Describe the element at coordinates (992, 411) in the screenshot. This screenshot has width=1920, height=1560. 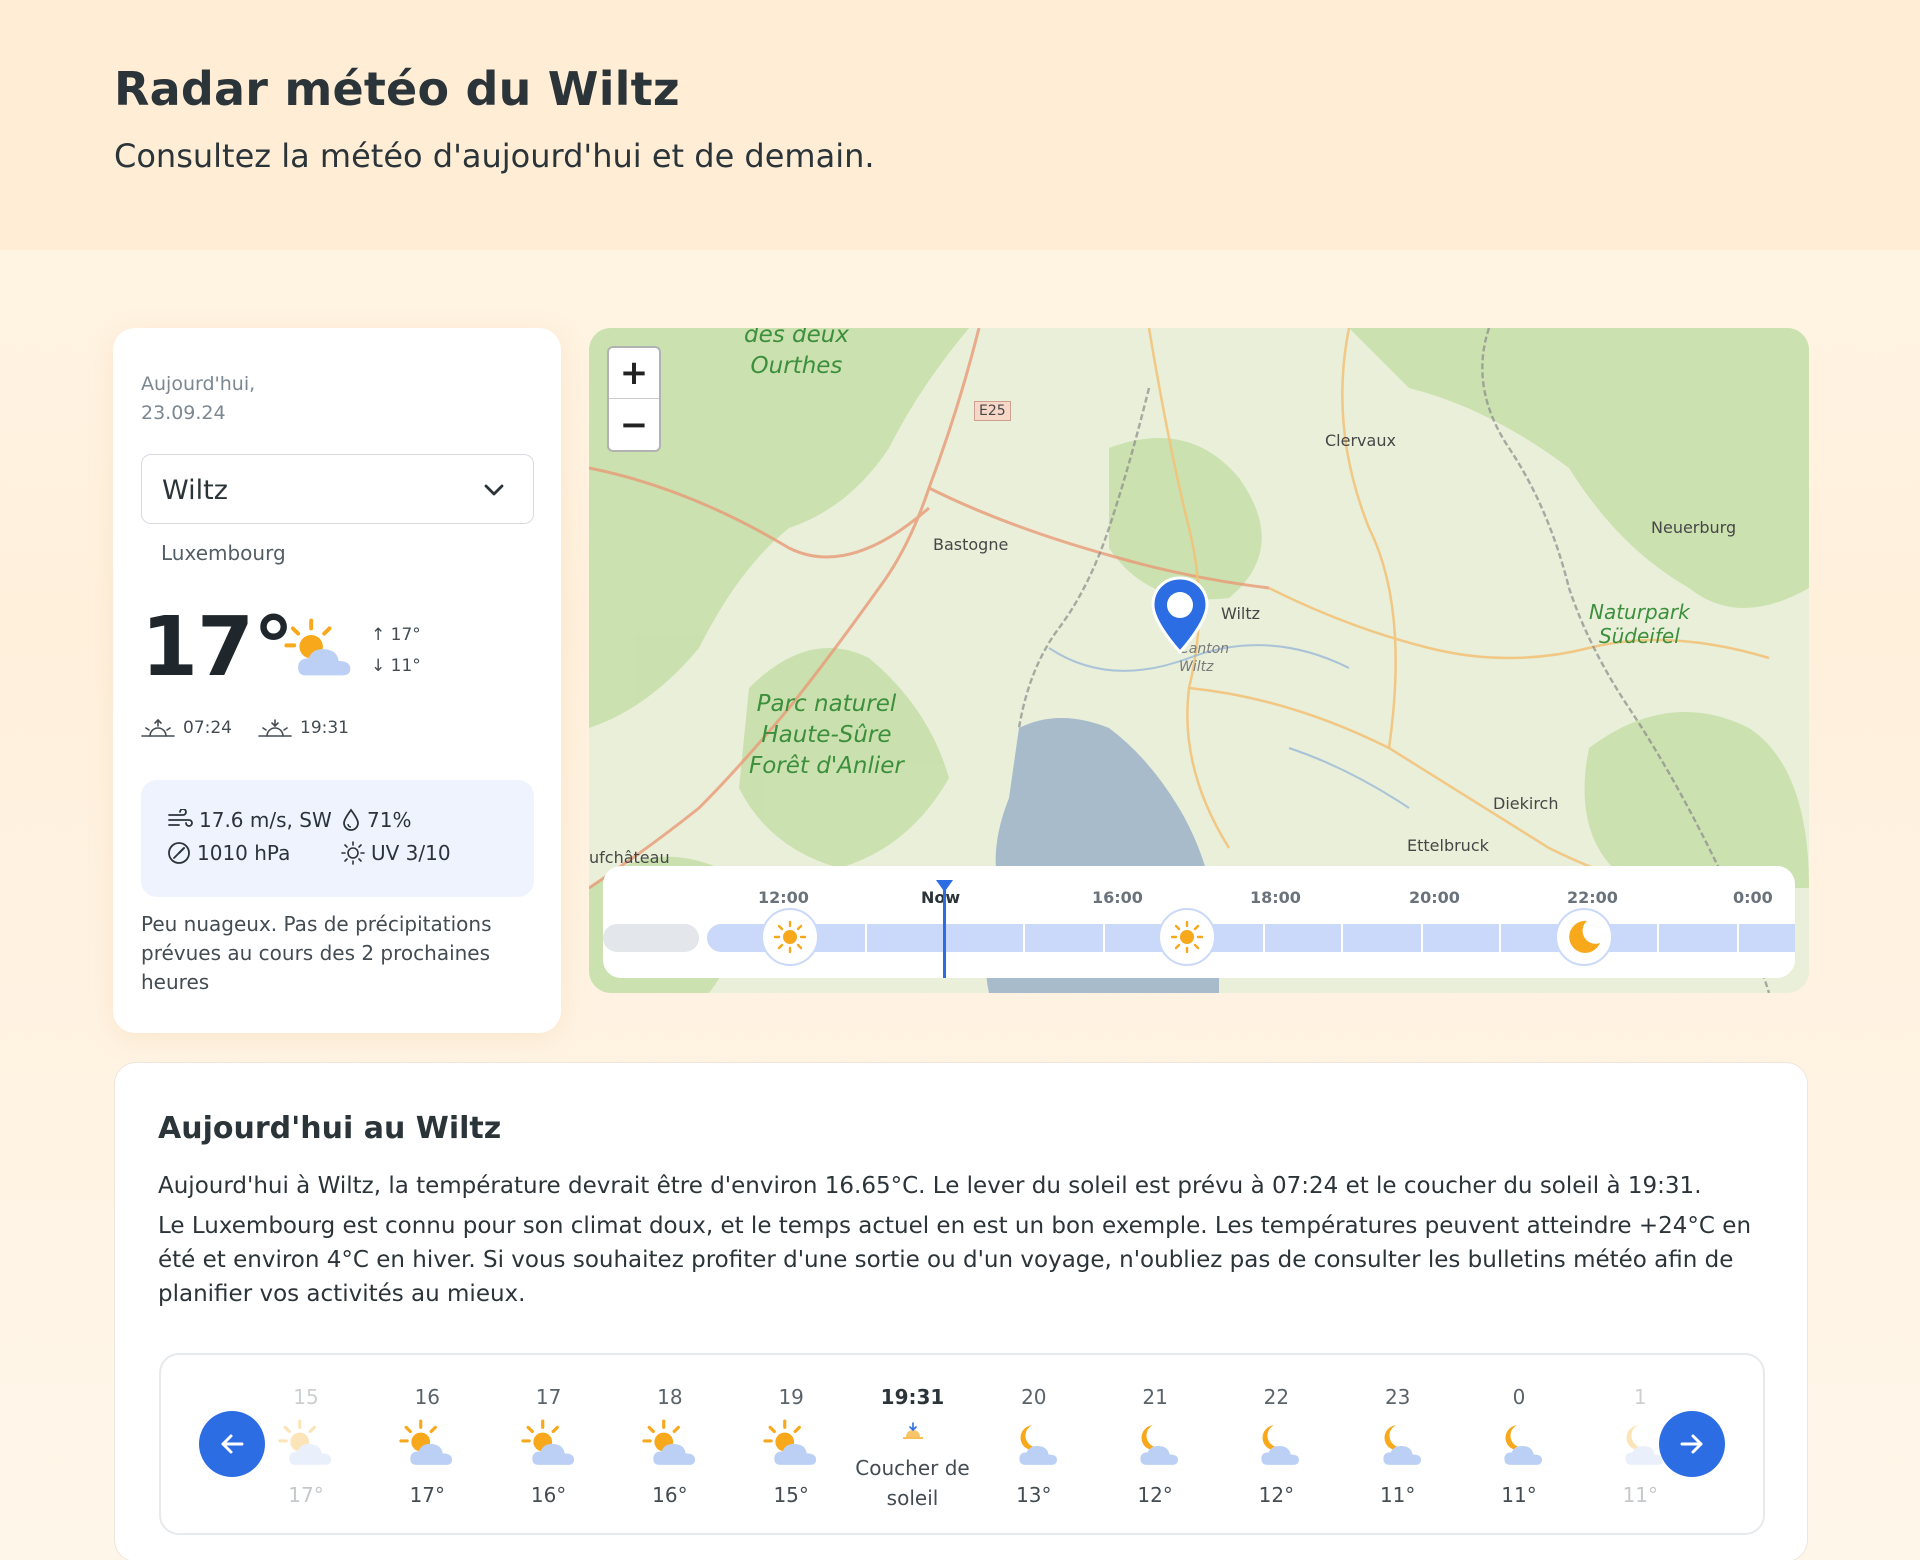
I see `map-label-e25: E25` at that location.